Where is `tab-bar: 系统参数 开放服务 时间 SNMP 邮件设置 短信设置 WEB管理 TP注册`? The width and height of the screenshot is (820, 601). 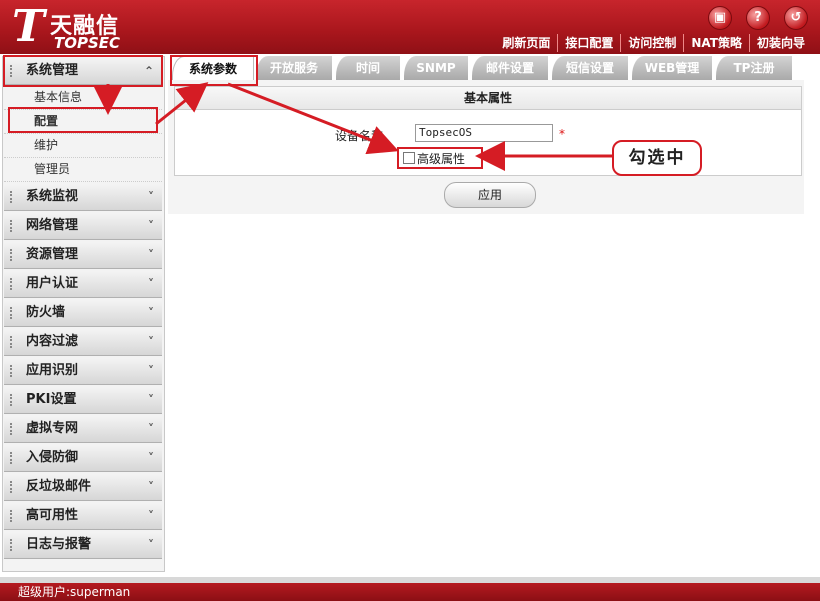 tab-bar: 系统参数 开放服务 时间 SNMP 邮件设置 短信设置 WEB管理 TP注册 is located at coordinates (486, 69).